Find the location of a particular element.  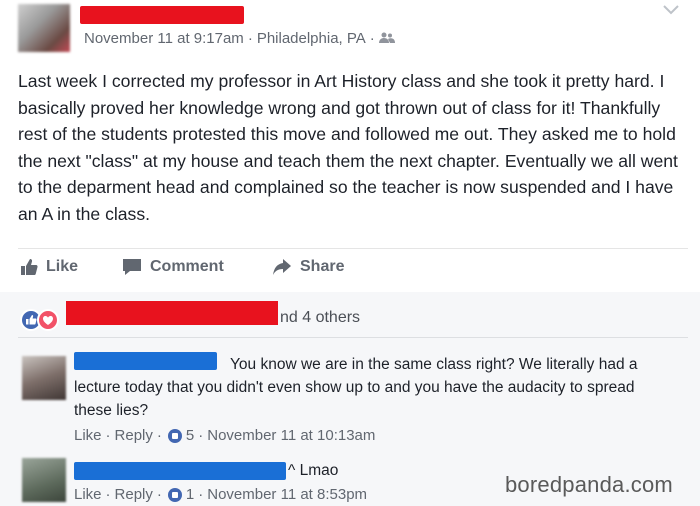

post-location: Philadelphia, PA is located at coordinates (311, 38).